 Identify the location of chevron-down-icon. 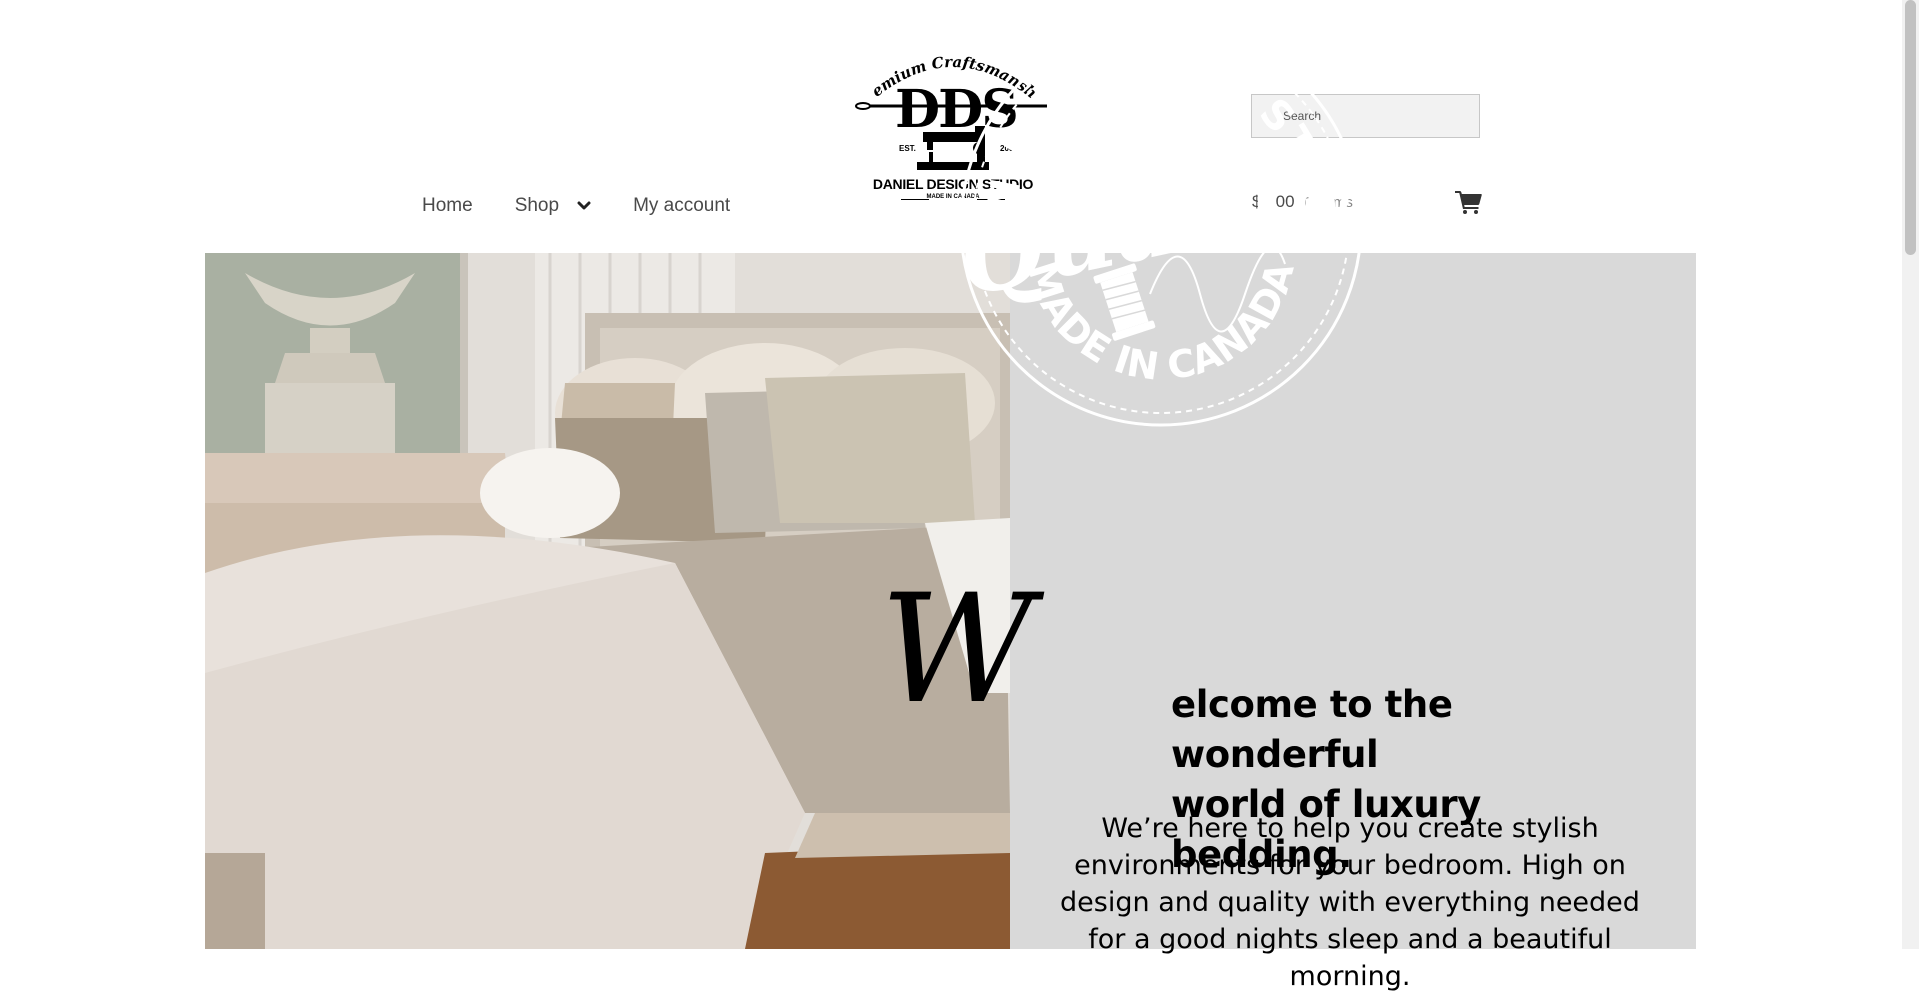
(584, 206).